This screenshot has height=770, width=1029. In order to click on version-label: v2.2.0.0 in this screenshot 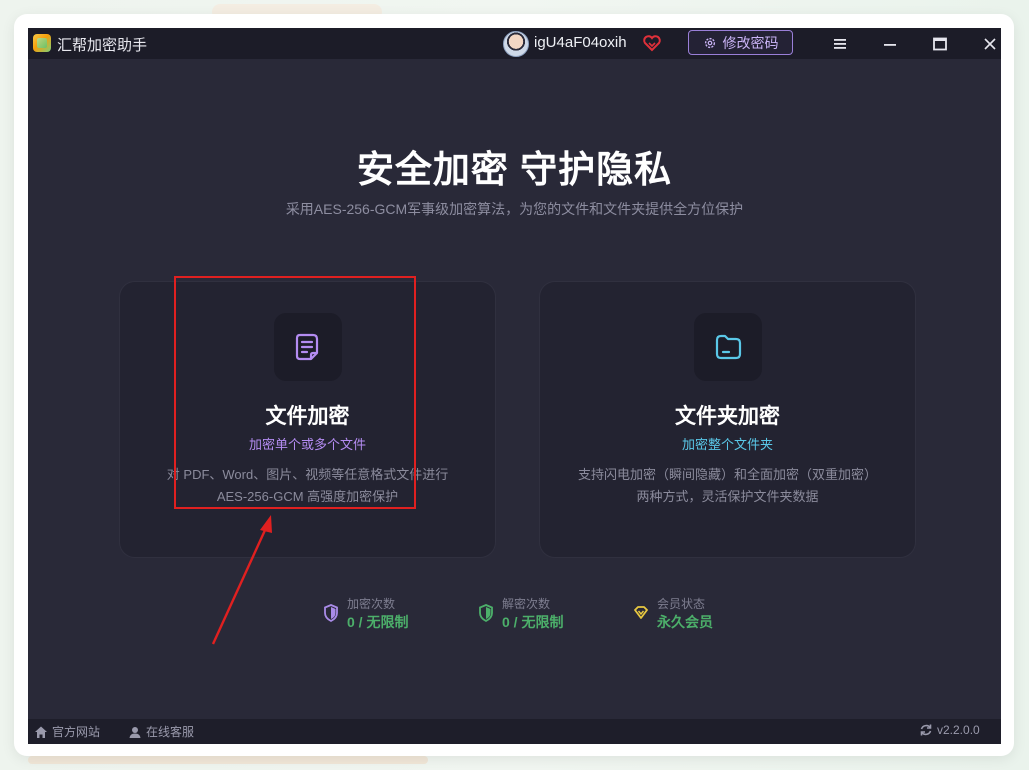, I will do `click(958, 730)`.